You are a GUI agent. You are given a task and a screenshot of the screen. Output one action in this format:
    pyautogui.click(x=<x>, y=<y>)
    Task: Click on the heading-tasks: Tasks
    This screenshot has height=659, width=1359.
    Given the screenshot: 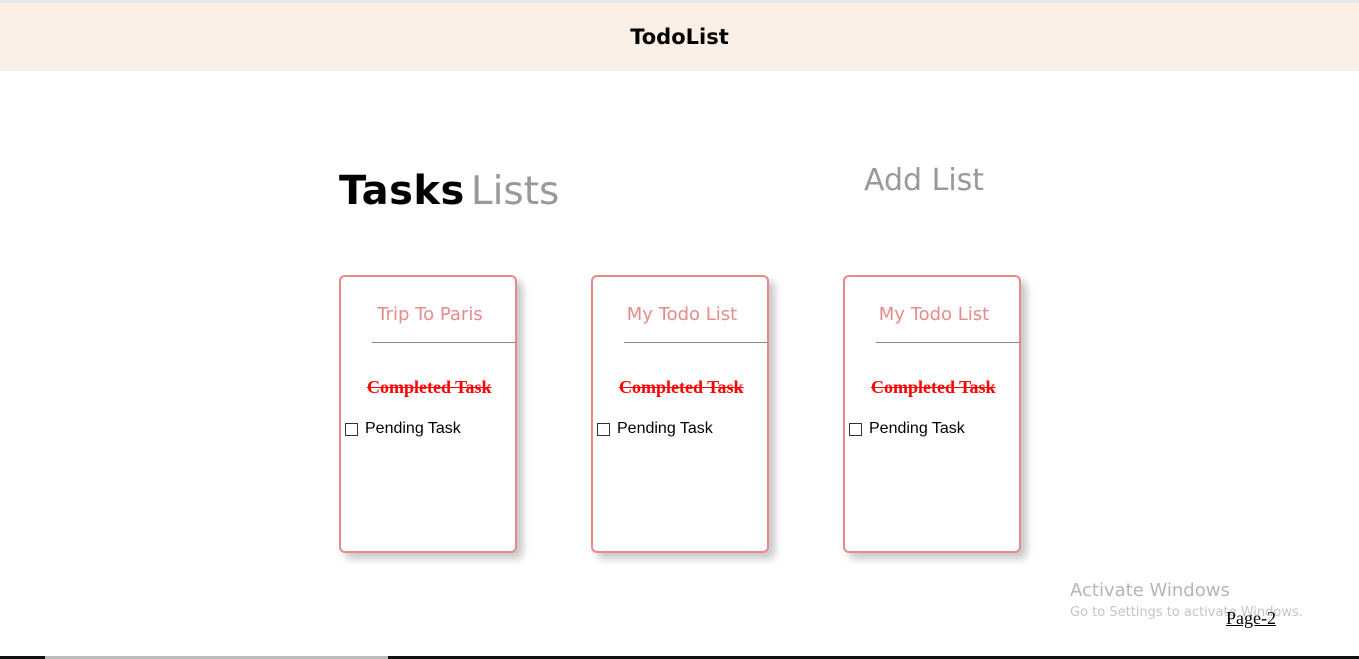 What is the action you would take?
    pyautogui.click(x=402, y=191)
    